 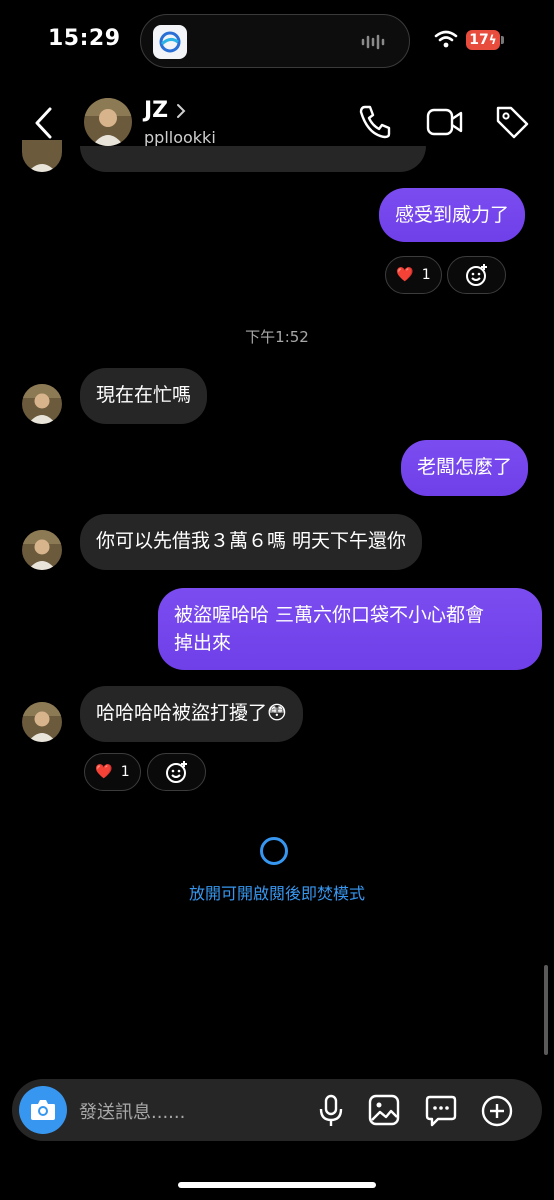 I want to click on phone-icon, so click(x=375, y=124).